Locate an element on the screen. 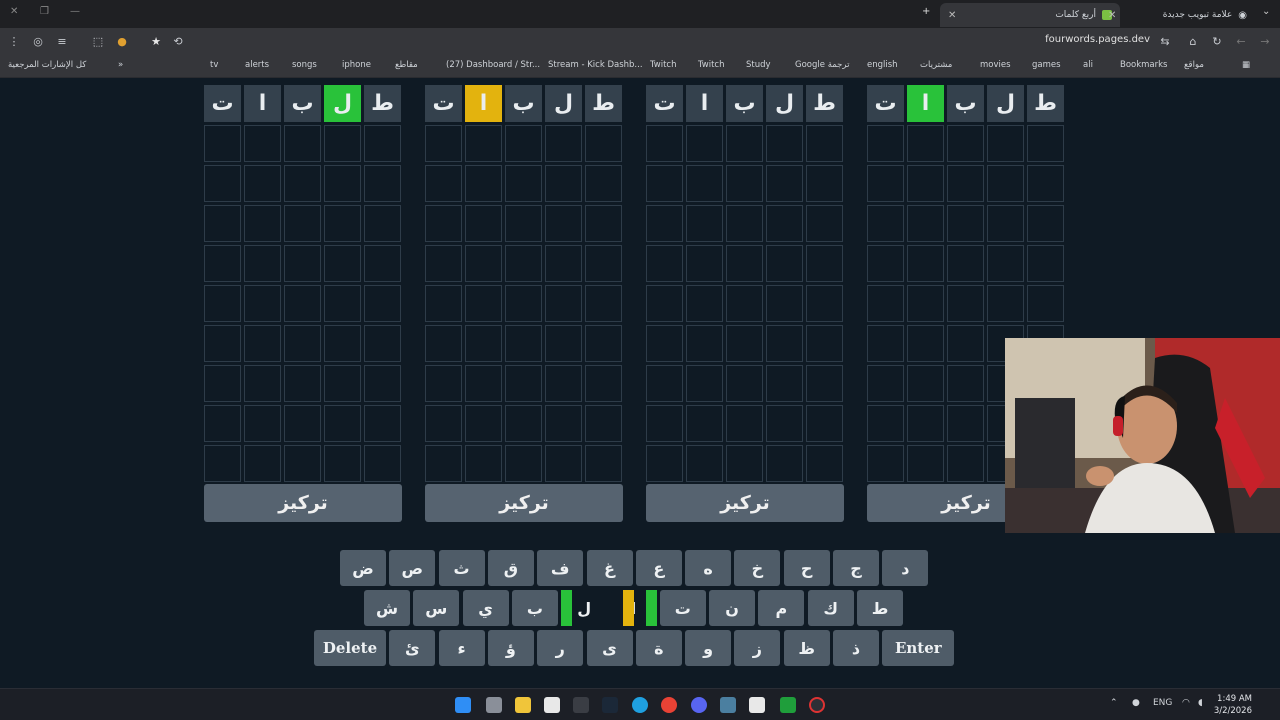 The height and width of the screenshot is (720, 1280). key-letter: ل is located at coordinates (584, 608).